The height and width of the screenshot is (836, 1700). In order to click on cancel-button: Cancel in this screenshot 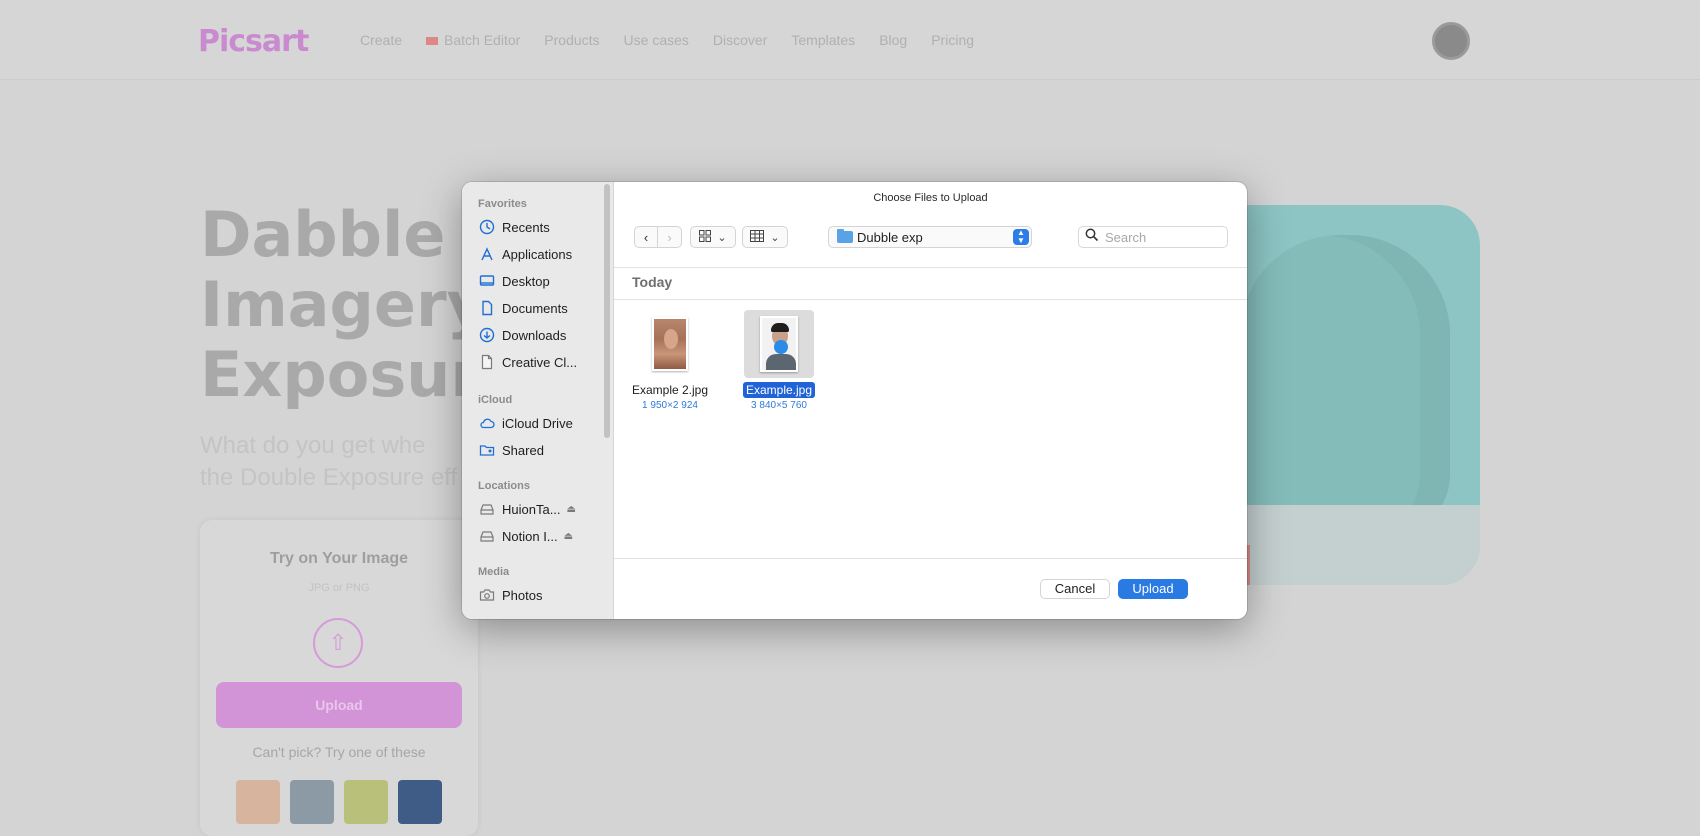, I will do `click(1075, 589)`.